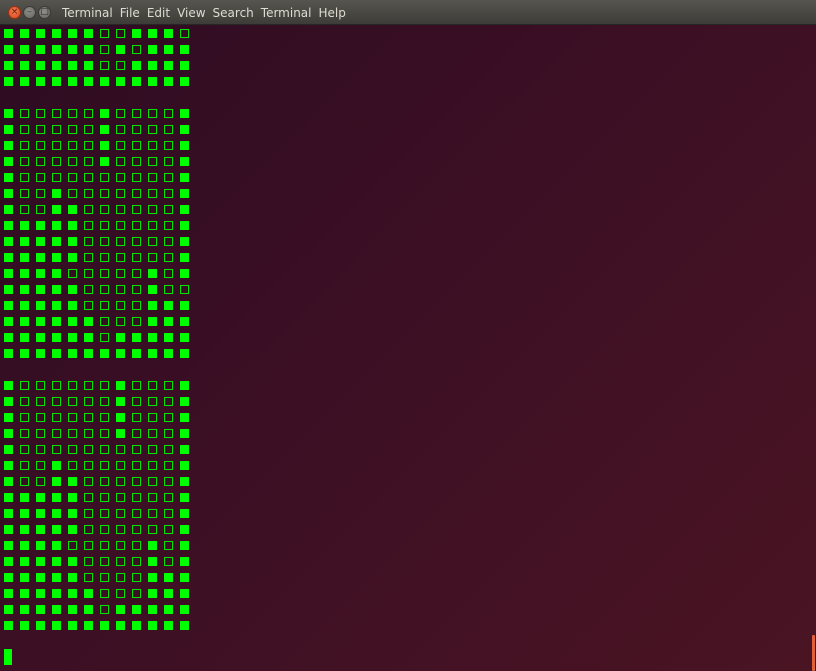 The width and height of the screenshot is (816, 671). Describe the element at coordinates (29, 12) in the screenshot. I see `minimize-icon: –` at that location.